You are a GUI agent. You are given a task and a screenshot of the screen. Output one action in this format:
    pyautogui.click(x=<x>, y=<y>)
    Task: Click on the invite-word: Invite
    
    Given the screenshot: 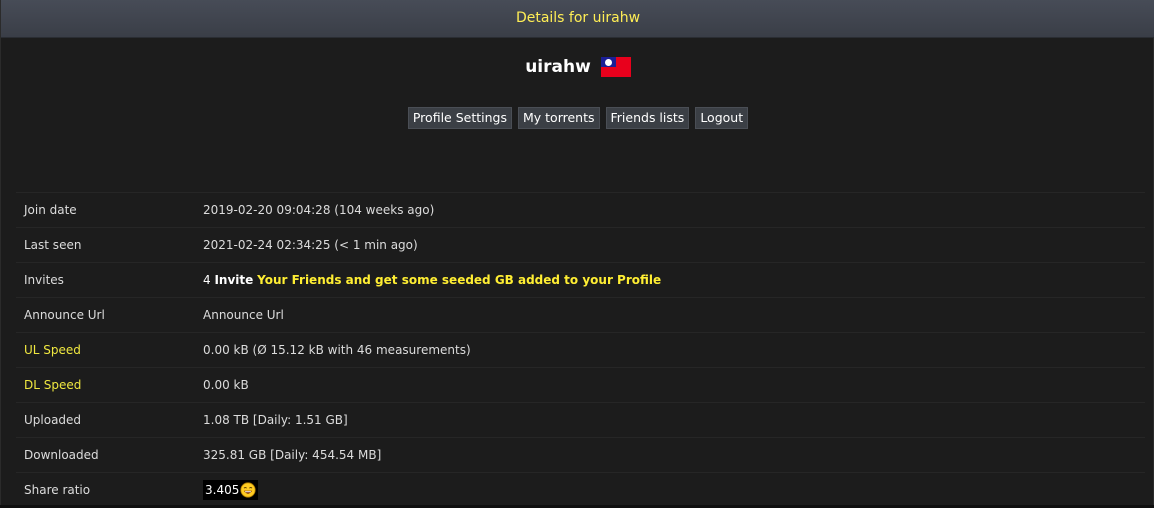 What is the action you would take?
    pyautogui.click(x=234, y=280)
    